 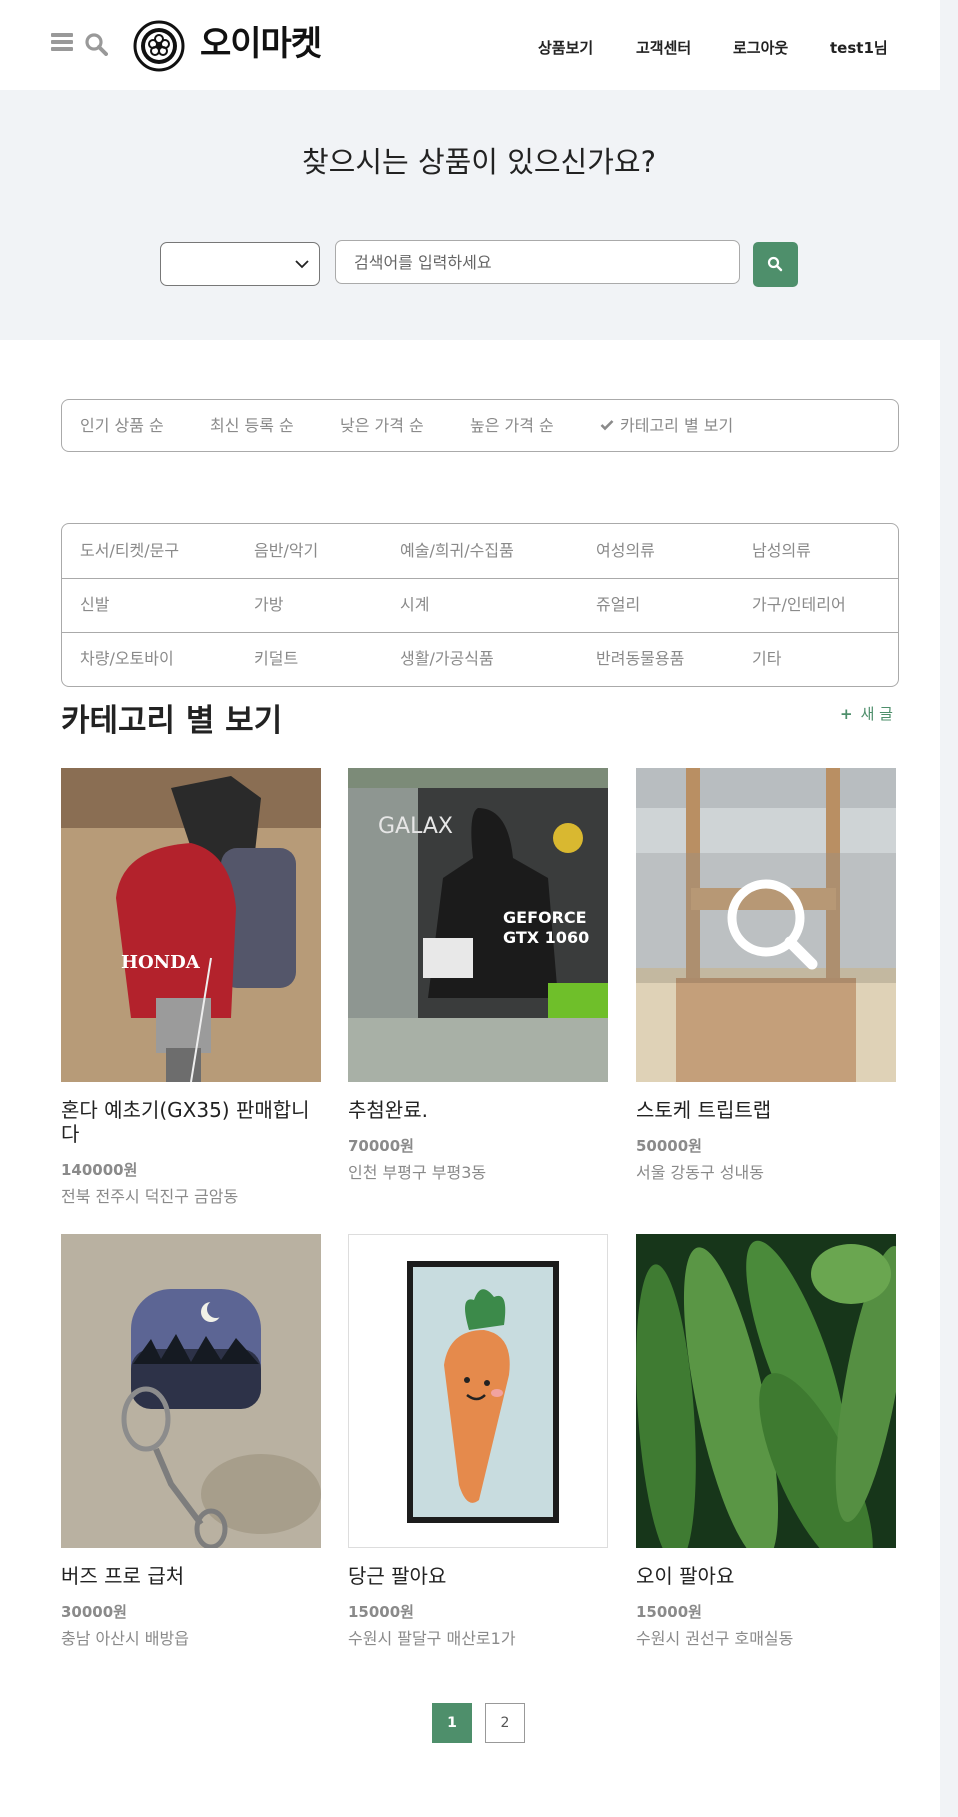 I want to click on category-select, so click(x=240, y=264).